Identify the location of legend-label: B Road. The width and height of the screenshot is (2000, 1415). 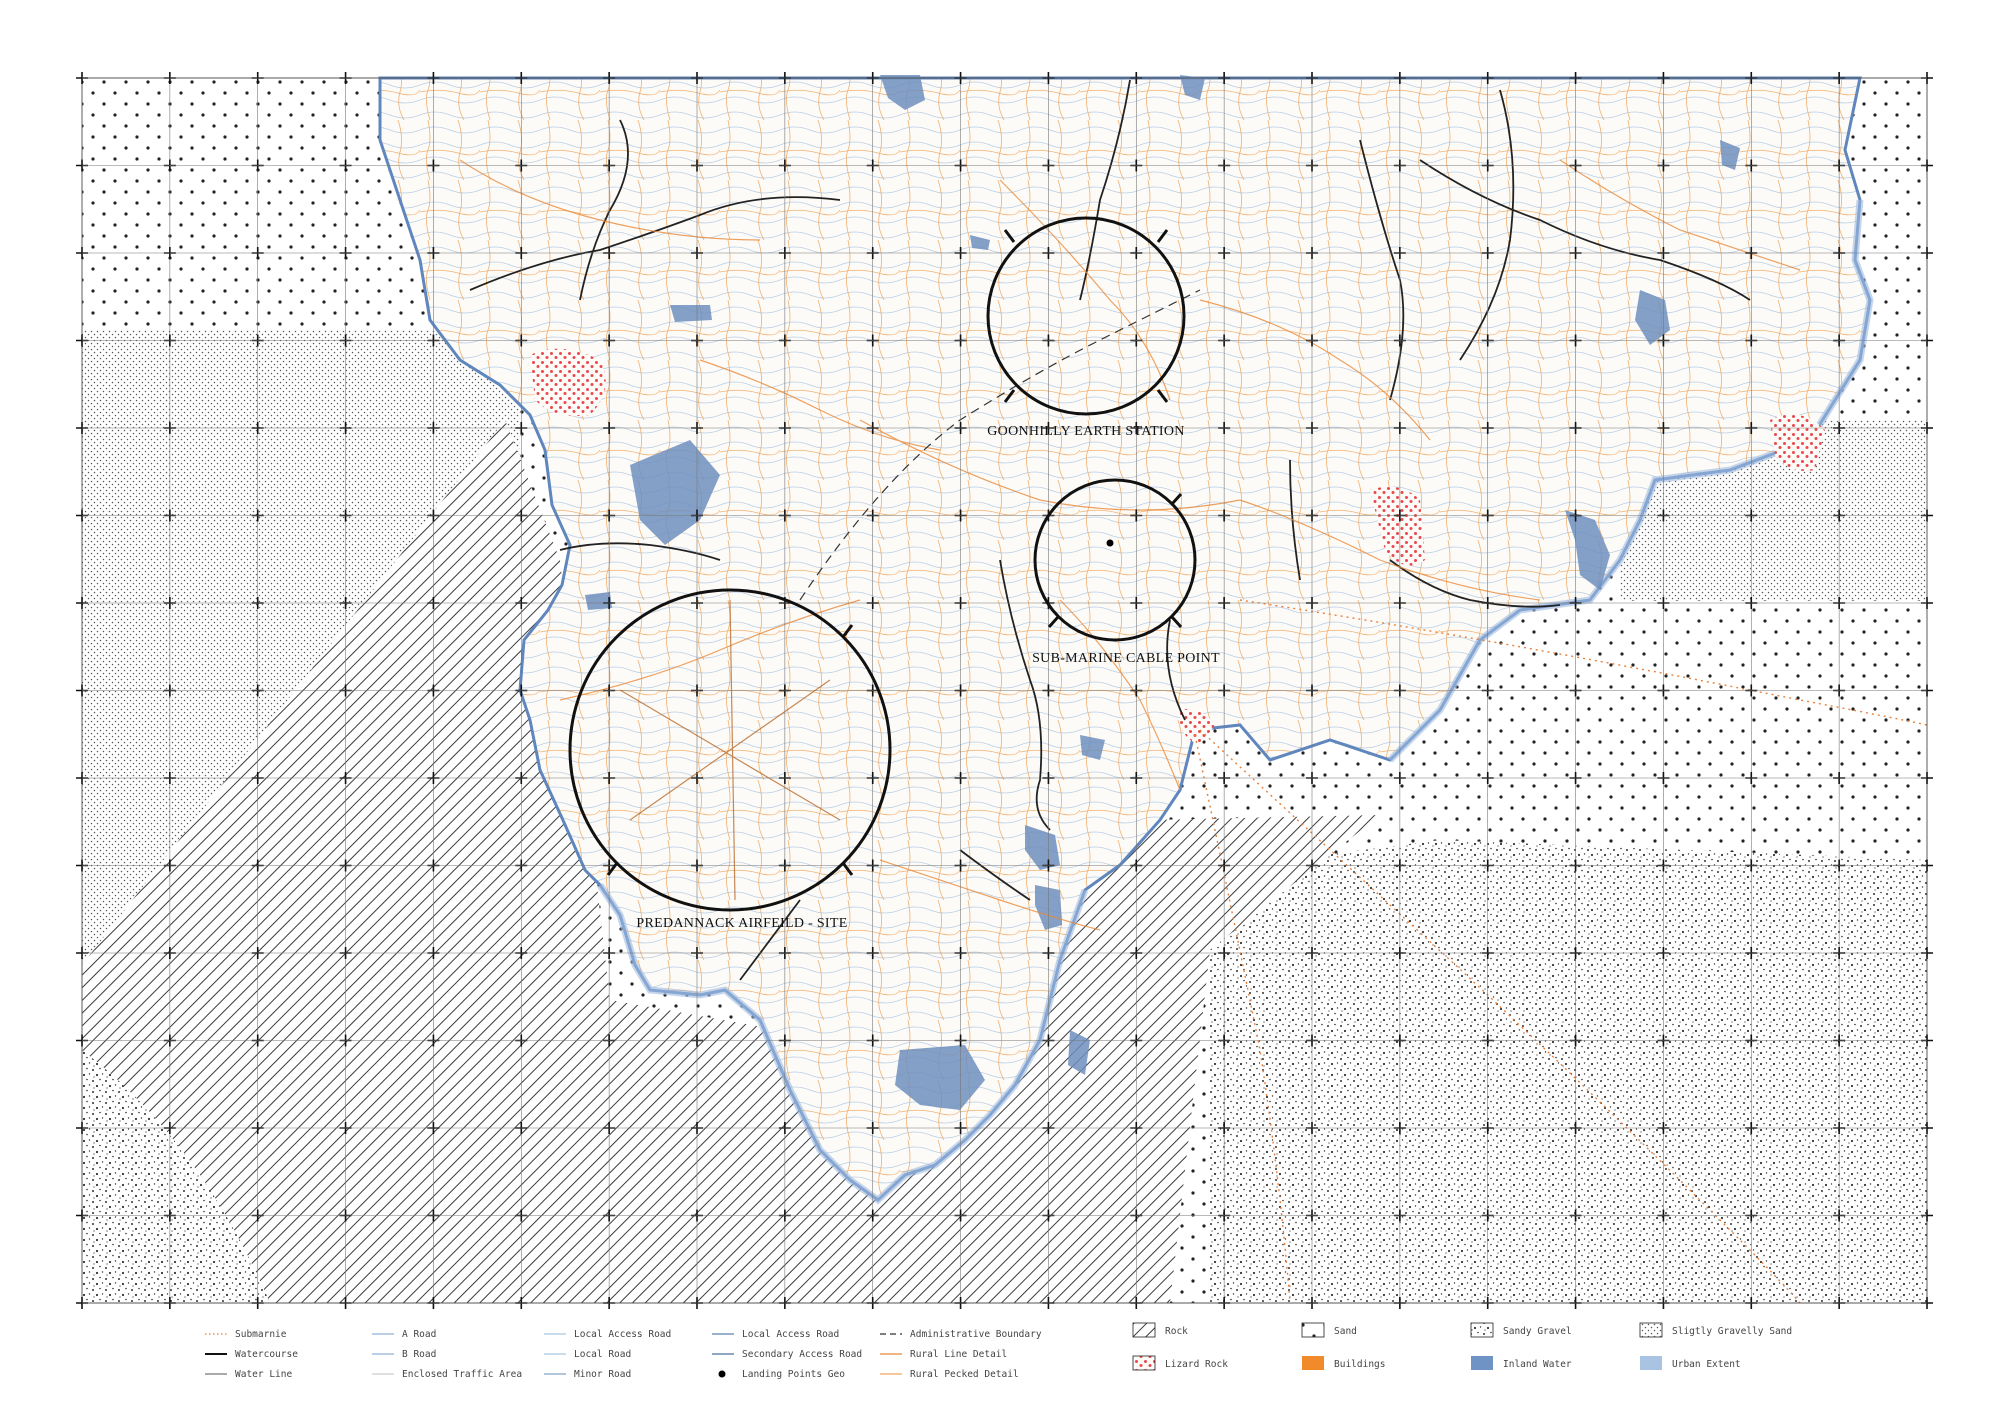
(419, 1354).